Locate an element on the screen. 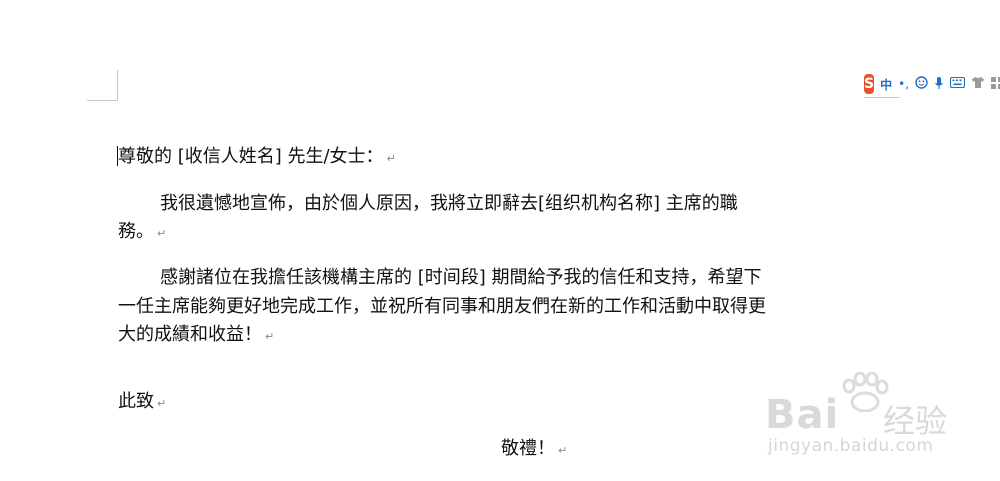 This screenshot has width=1000, height=481. paragraph-2-line-1: 感謝諸位在我擔任該機構主席的 [时间段] 期間給予我的信任和支持，希望下 is located at coordinates (461, 278).